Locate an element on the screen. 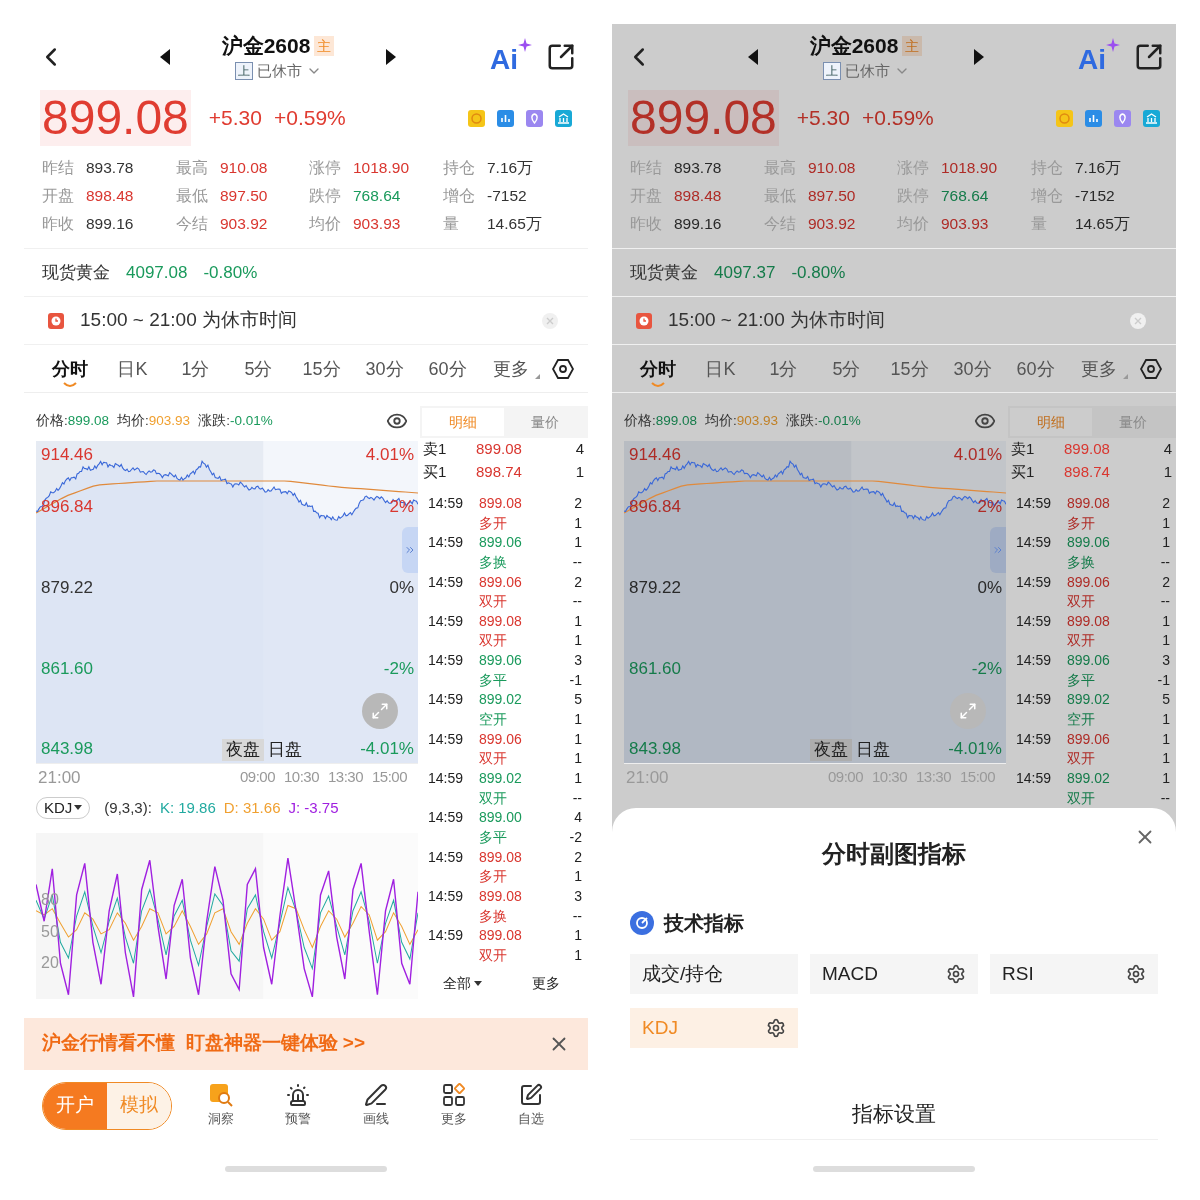 This screenshot has height=1200, width=1200. ai-button: Ai is located at coordinates (511, 57).